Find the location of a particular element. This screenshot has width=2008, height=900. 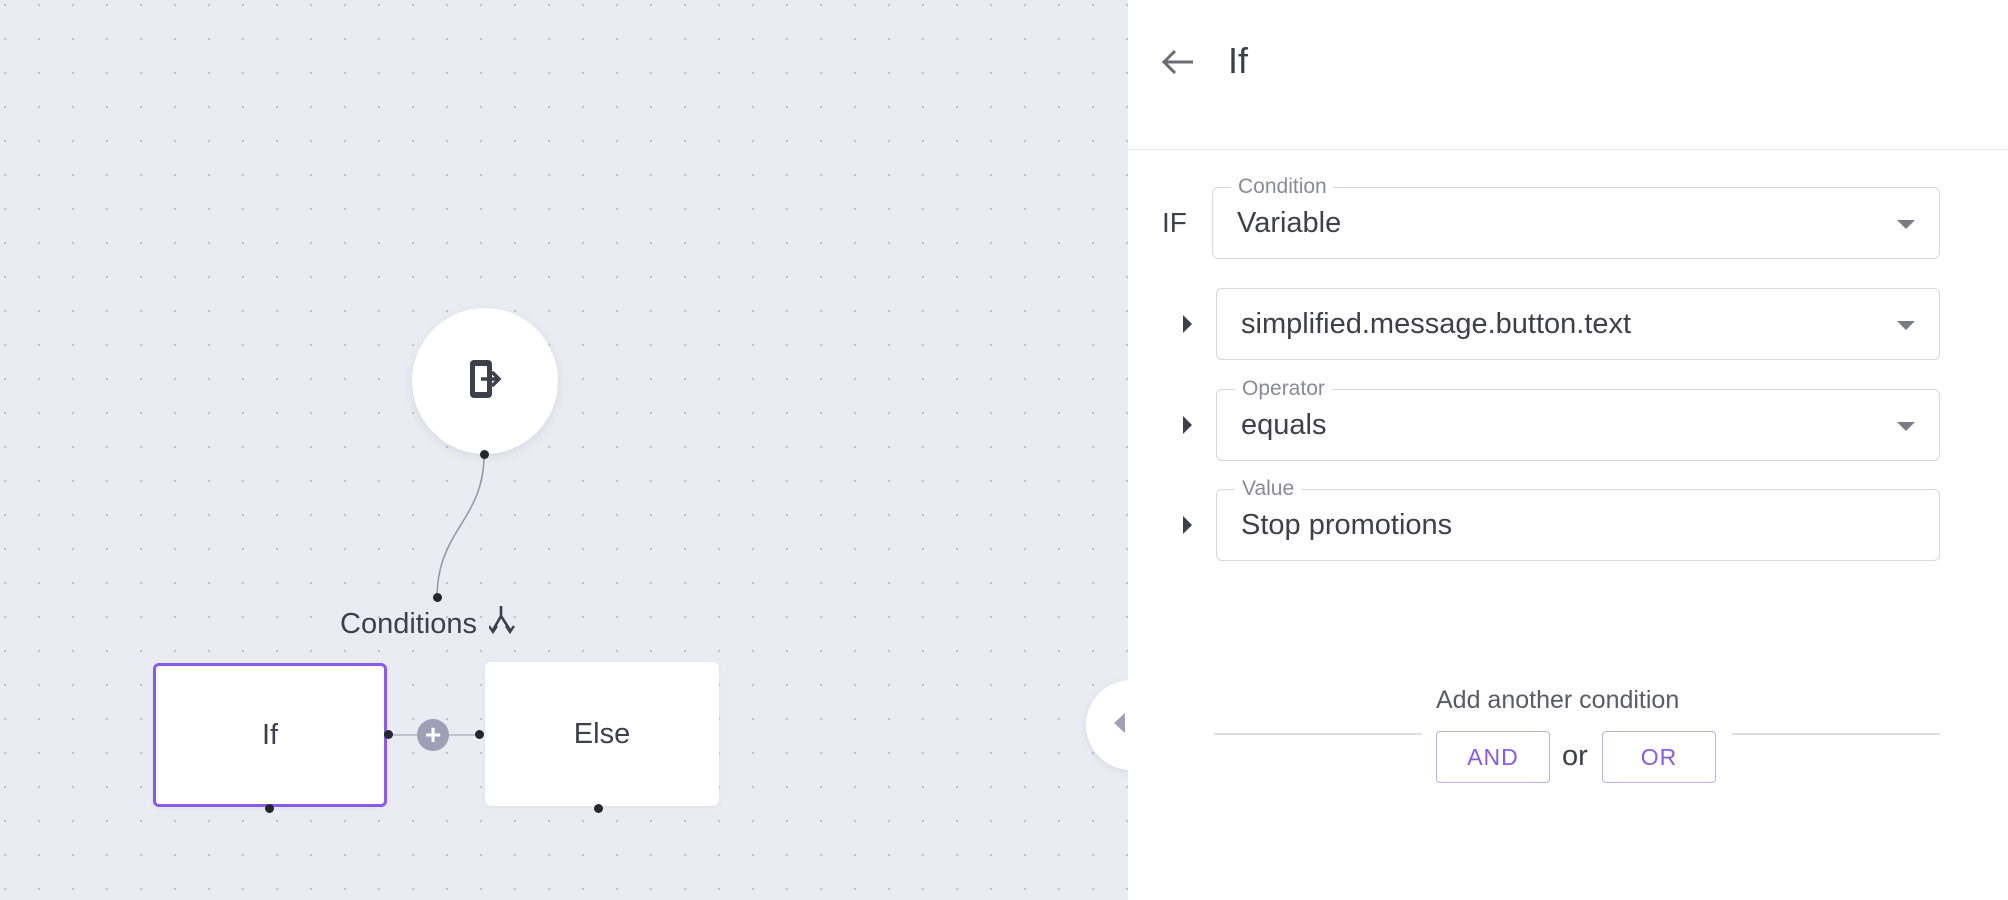

conditions-group-title: Conditions is located at coordinates (428, 624).